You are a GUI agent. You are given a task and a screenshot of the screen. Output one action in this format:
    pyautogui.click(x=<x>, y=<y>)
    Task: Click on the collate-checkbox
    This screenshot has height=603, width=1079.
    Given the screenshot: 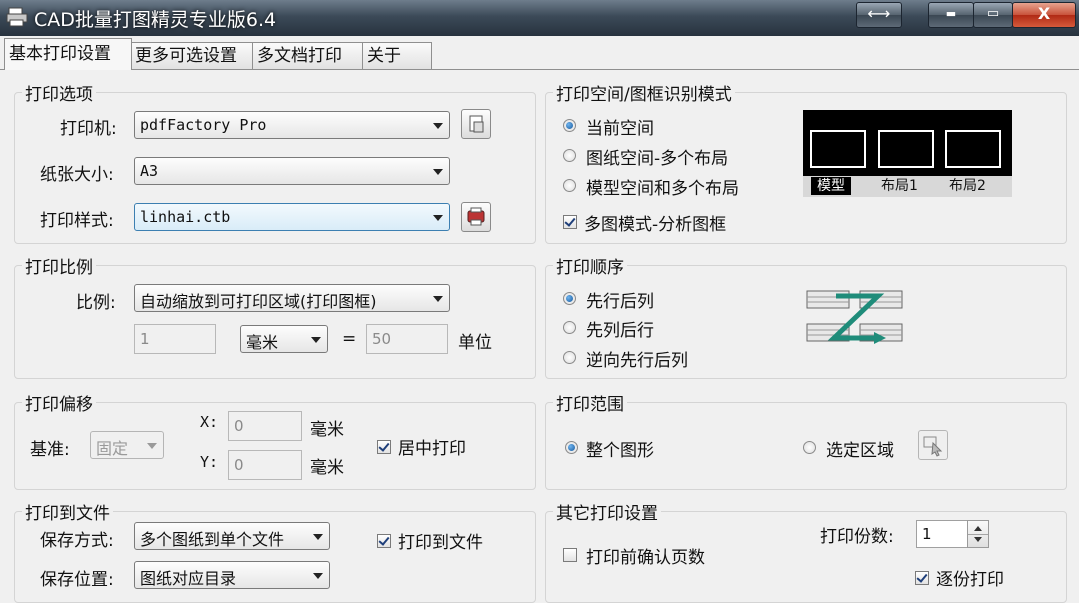 What is the action you would take?
    pyautogui.click(x=922, y=578)
    